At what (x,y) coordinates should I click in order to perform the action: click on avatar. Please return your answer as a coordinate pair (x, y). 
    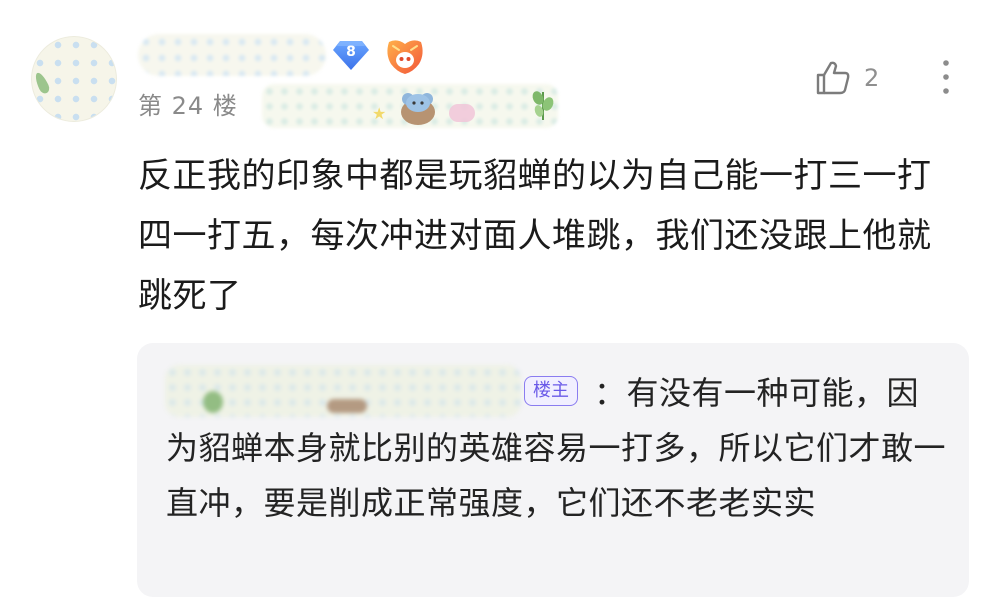
    Looking at the image, I should click on (74, 79).